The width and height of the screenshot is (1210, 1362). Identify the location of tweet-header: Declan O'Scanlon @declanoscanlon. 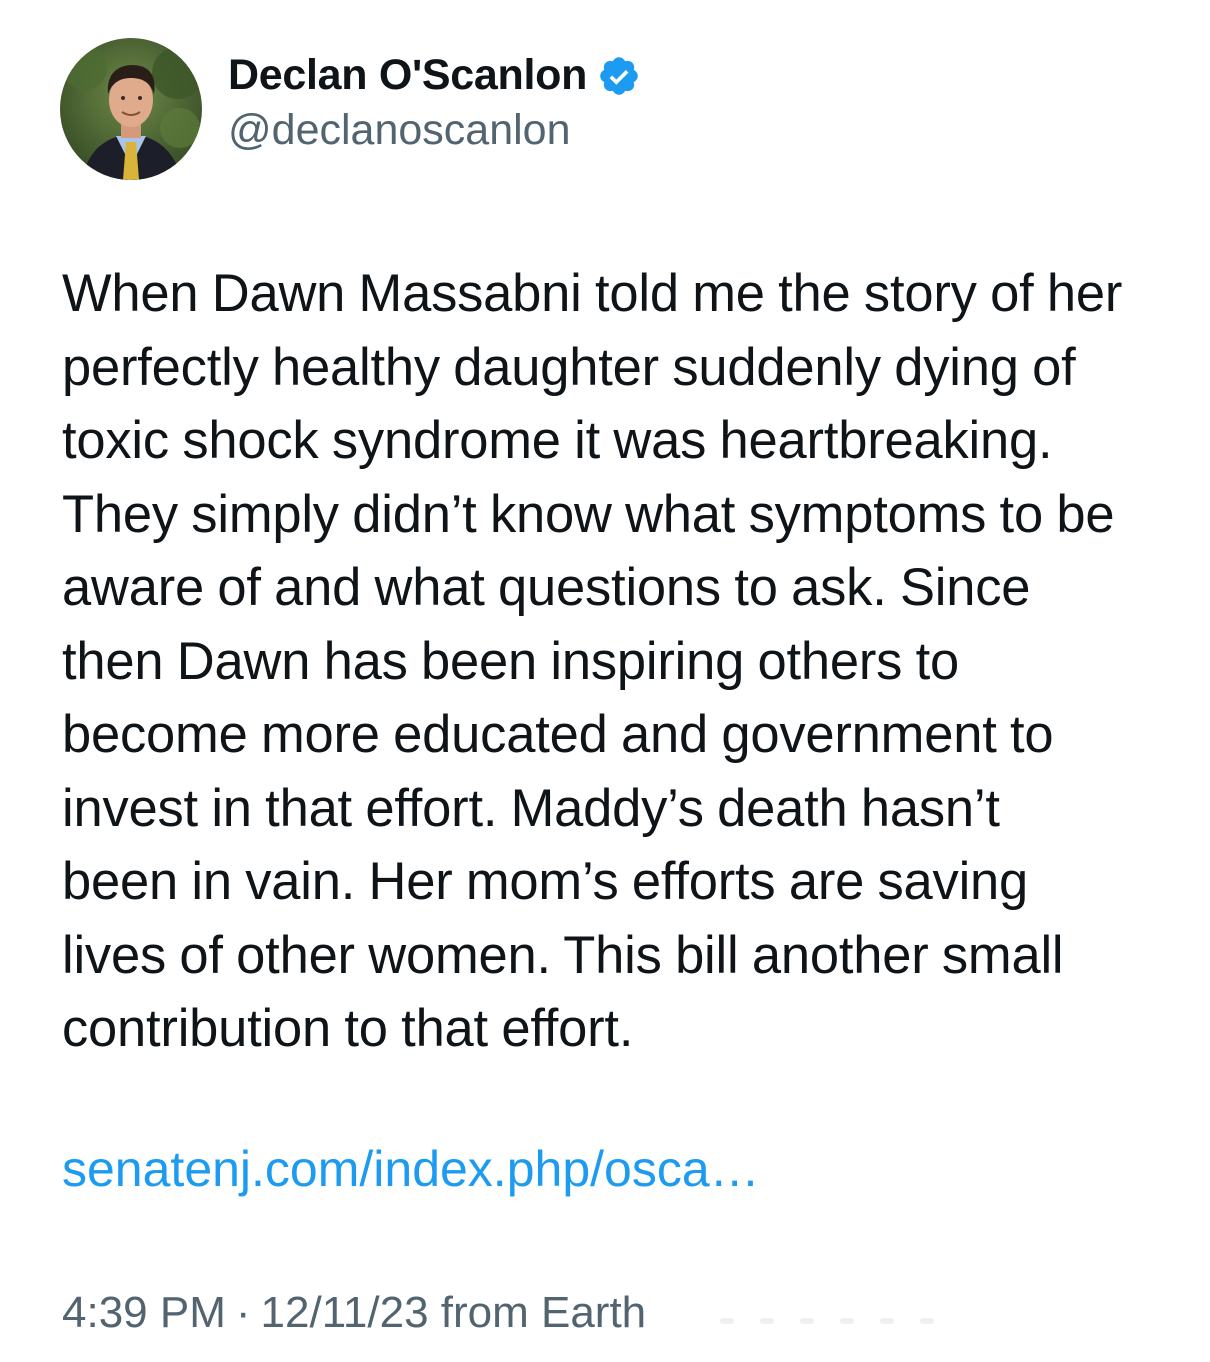
(350, 109).